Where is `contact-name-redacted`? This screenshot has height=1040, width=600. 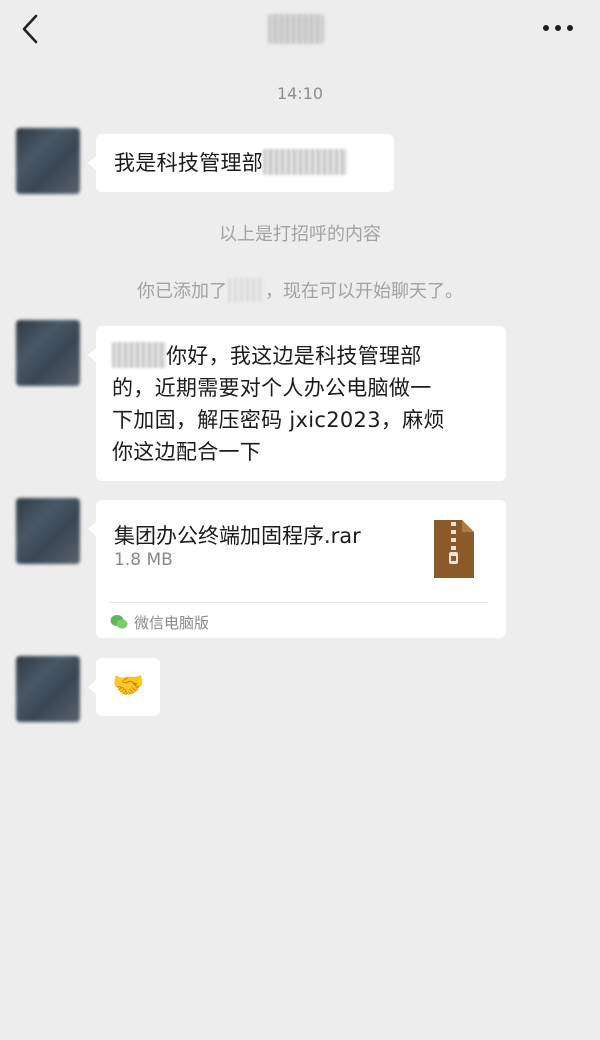 contact-name-redacted is located at coordinates (296, 29).